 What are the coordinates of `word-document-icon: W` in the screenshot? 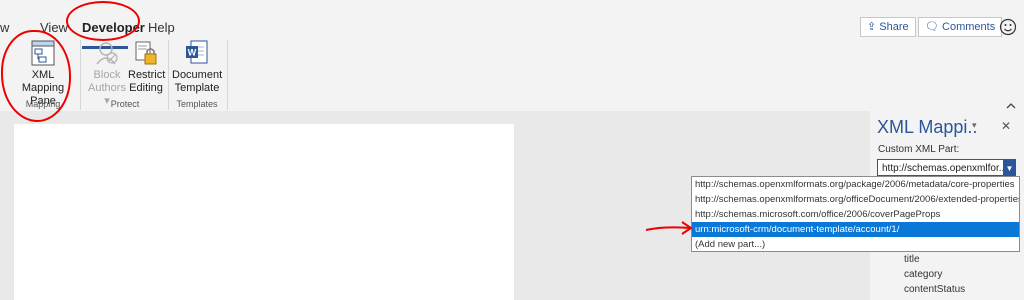 It's located at (197, 52).